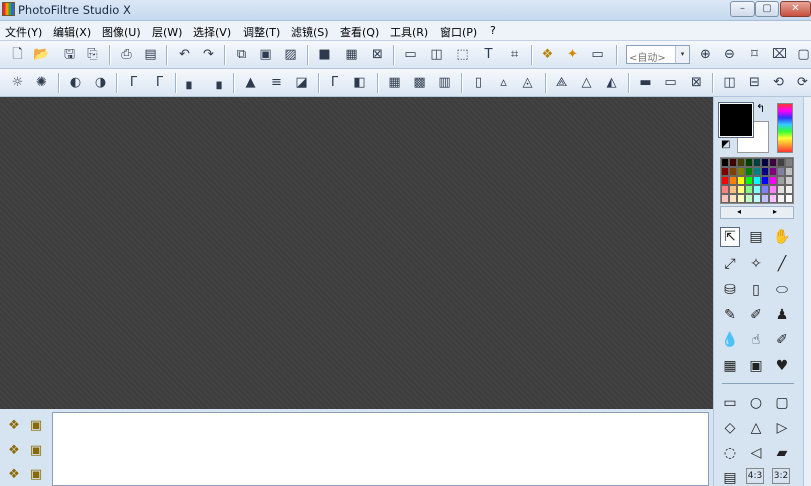 This screenshot has width=811, height=486. I want to click on spray-can-icon: ▯, so click(756, 290).